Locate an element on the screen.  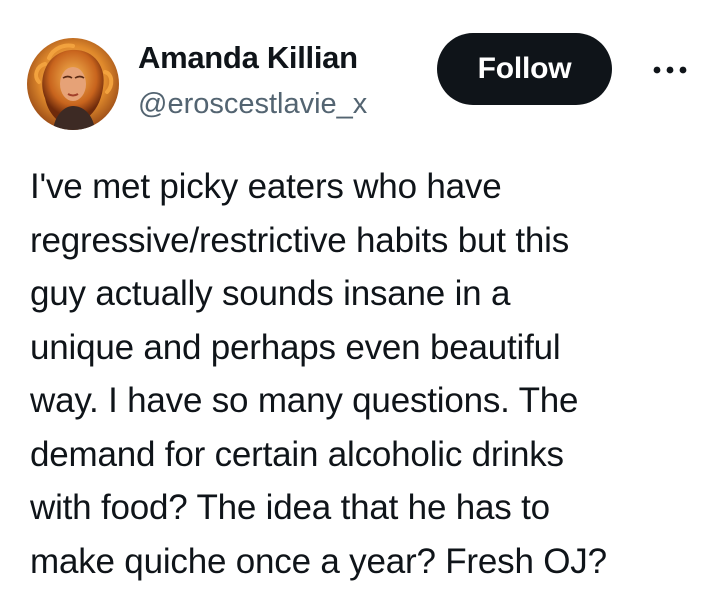
tweet-text-line: I've met picky eaters who have is located at coordinates (266, 186).